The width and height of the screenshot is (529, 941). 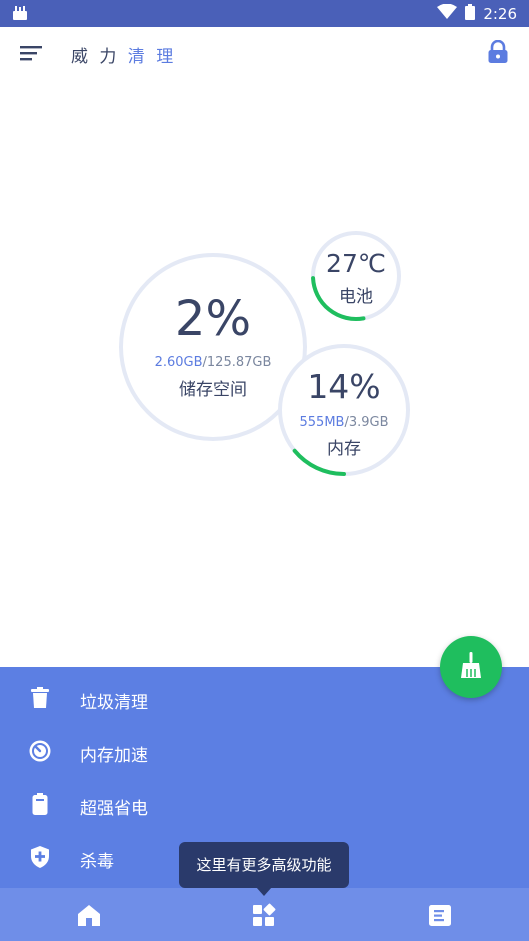 What do you see at coordinates (447, 13) in the screenshot?
I see `wifi-icon` at bounding box center [447, 13].